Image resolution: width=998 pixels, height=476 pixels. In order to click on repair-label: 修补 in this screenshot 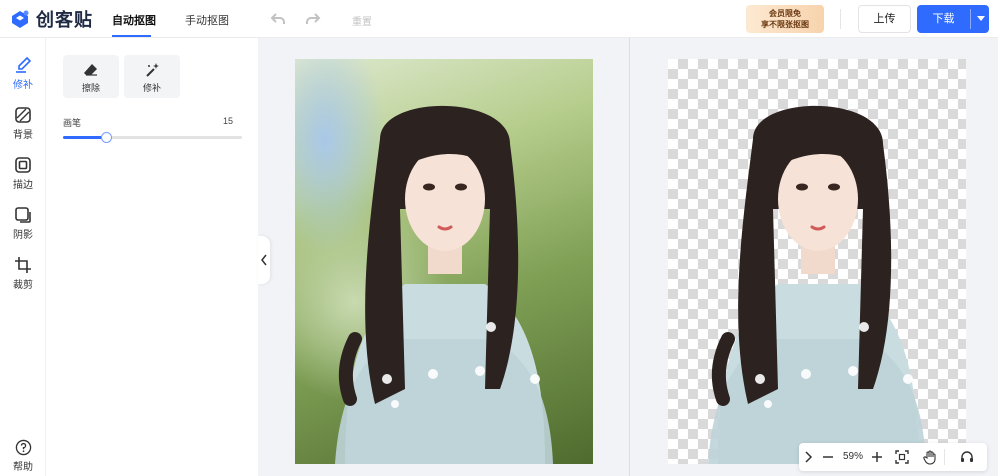, I will do `click(151, 88)`.